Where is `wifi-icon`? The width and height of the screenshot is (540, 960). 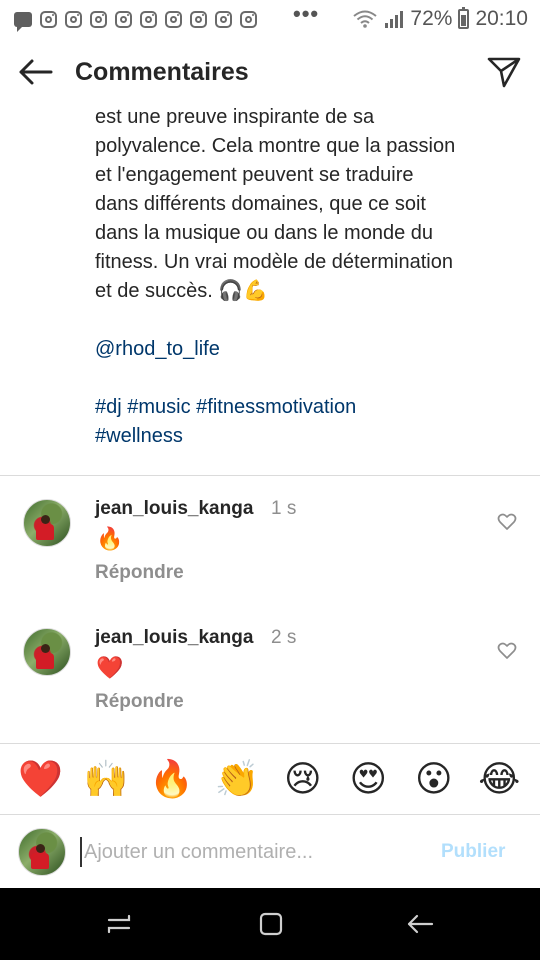
wifi-icon is located at coordinates (365, 19).